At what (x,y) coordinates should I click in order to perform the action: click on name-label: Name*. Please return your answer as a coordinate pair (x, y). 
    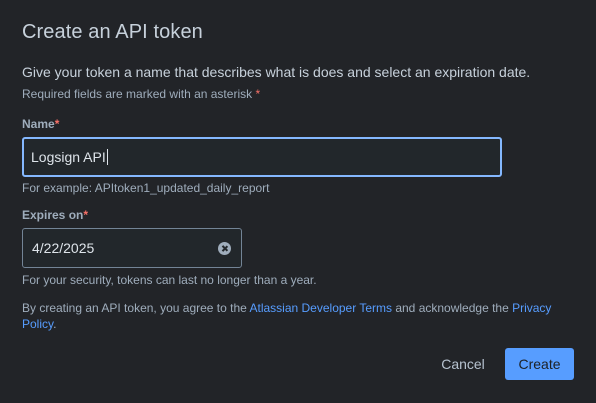
    Looking at the image, I should click on (40, 124).